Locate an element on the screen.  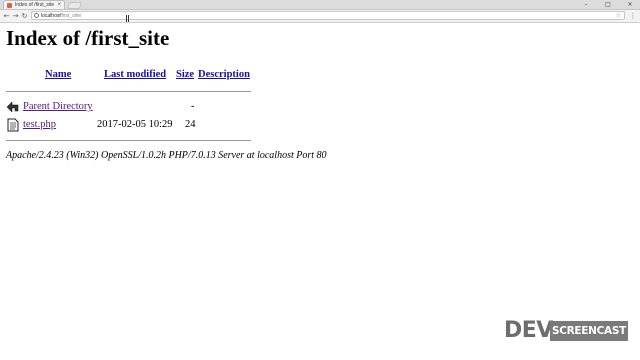
watermark-badge: SCREENCAST is located at coordinates (589, 331).